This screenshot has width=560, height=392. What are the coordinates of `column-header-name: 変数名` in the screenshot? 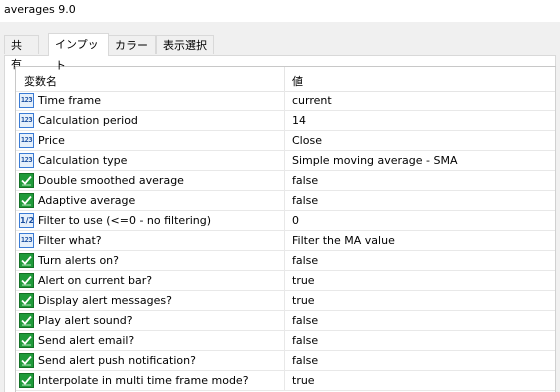 It's located at (40, 81).